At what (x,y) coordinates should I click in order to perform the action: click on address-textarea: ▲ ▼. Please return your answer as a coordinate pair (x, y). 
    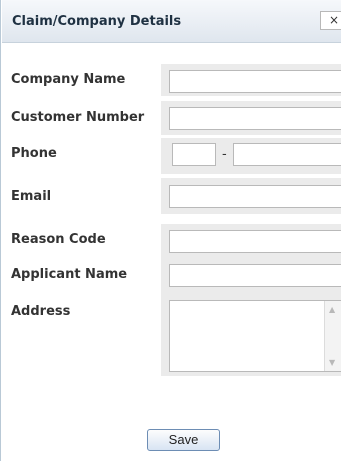
    Looking at the image, I should click on (255, 336).